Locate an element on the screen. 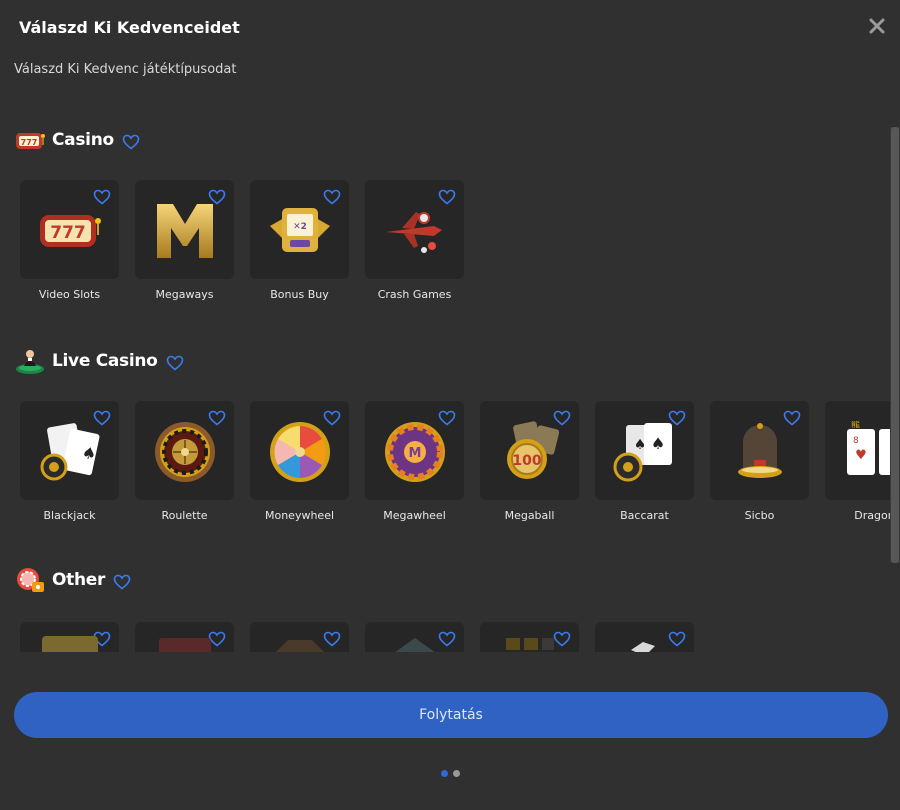 The height and width of the screenshot is (810, 900). roulette-wheel-icon is located at coordinates (184, 452).